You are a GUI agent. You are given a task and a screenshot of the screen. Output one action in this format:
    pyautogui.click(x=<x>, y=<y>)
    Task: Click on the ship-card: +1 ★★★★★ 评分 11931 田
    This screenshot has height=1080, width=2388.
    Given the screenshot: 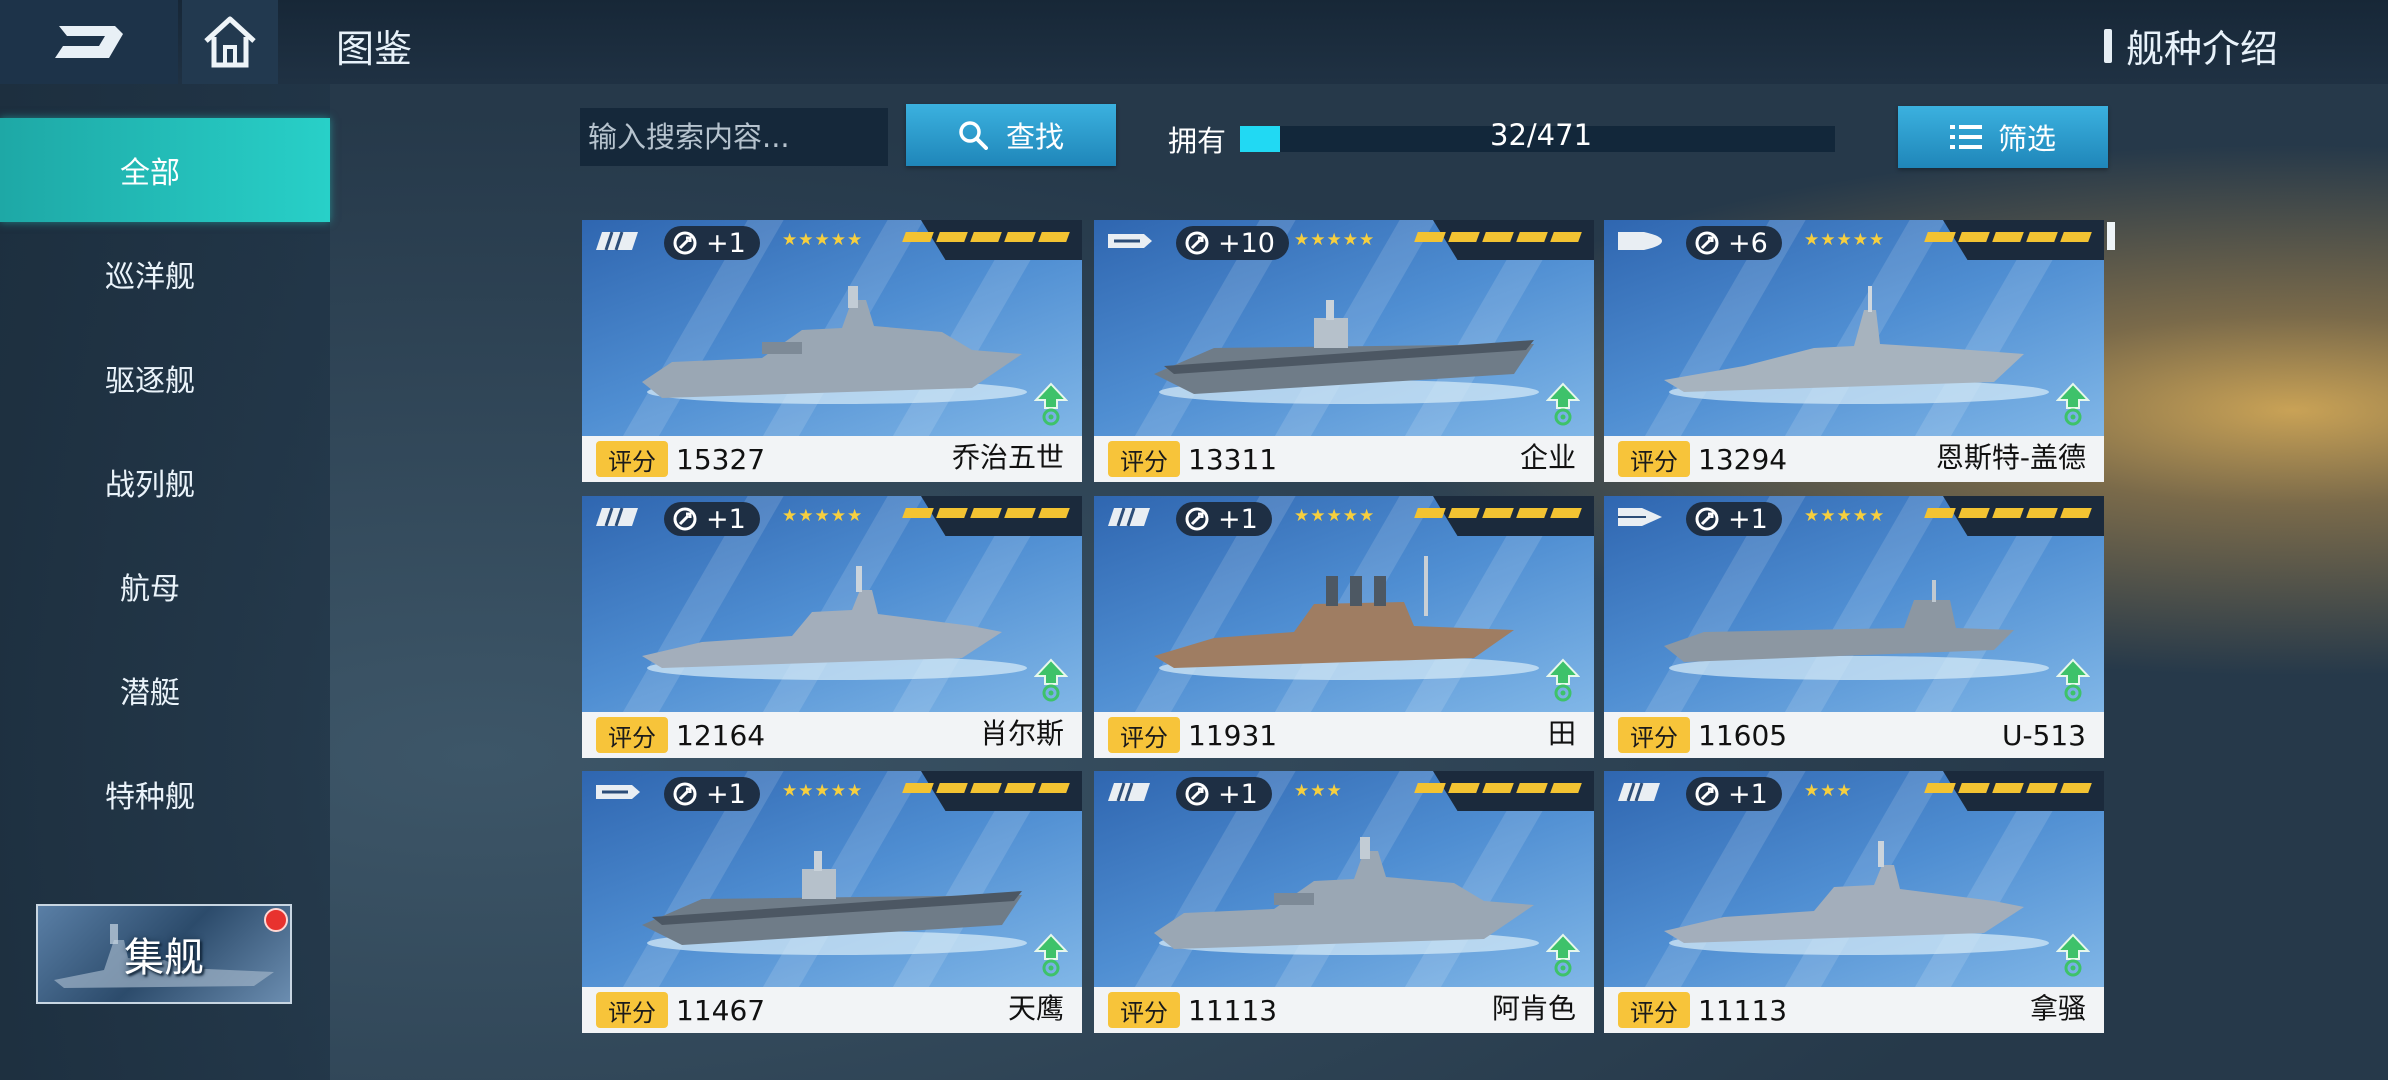 What is the action you would take?
    pyautogui.click(x=1344, y=627)
    